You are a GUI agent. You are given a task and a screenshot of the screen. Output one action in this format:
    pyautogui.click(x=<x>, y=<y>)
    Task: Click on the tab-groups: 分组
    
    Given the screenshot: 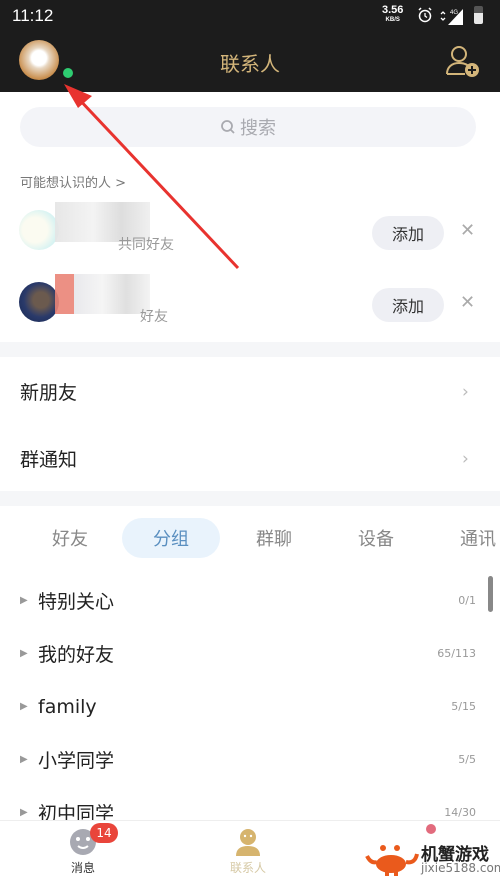 What is the action you would take?
    pyautogui.click(x=171, y=538)
    